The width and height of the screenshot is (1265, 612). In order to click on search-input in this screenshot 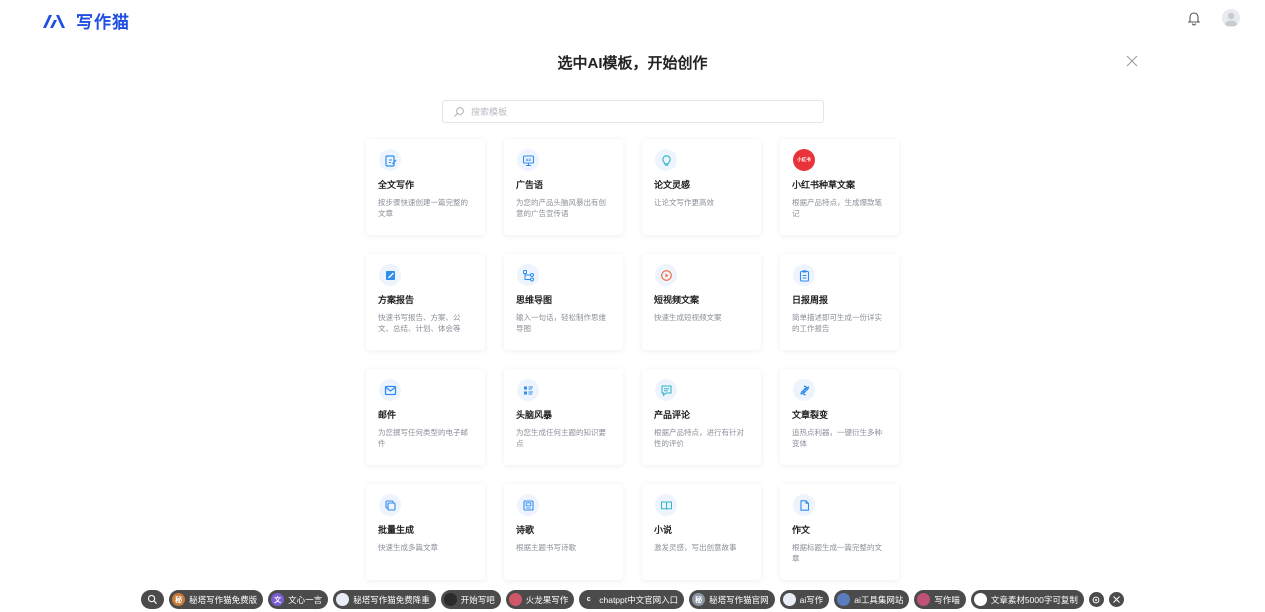, I will do `click(631, 111)`.